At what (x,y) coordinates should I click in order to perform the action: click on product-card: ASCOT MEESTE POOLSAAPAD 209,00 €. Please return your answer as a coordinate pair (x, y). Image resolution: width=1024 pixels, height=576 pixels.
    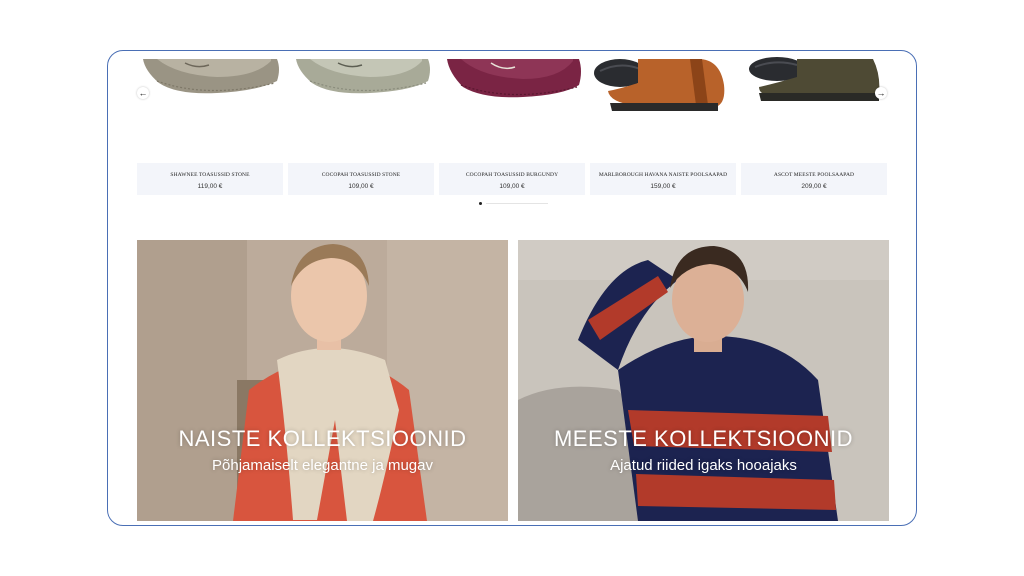
    Looking at the image, I should click on (814, 125).